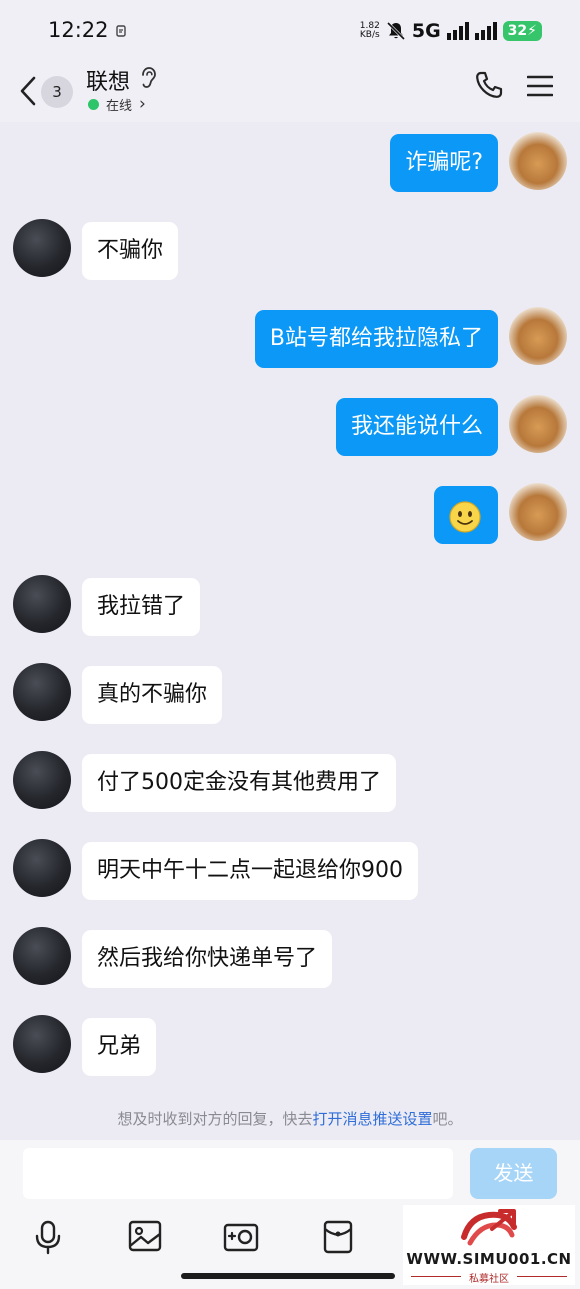 The height and width of the screenshot is (1289, 580). I want to click on contact-name: 联想, so click(108, 80).